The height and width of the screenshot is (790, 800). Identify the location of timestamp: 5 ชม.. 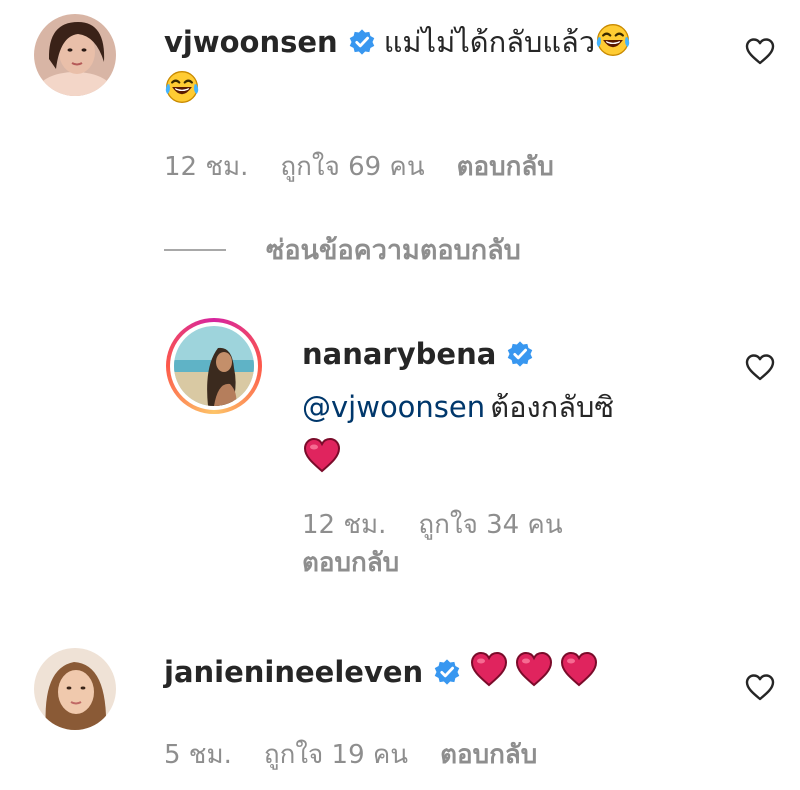
(198, 755).